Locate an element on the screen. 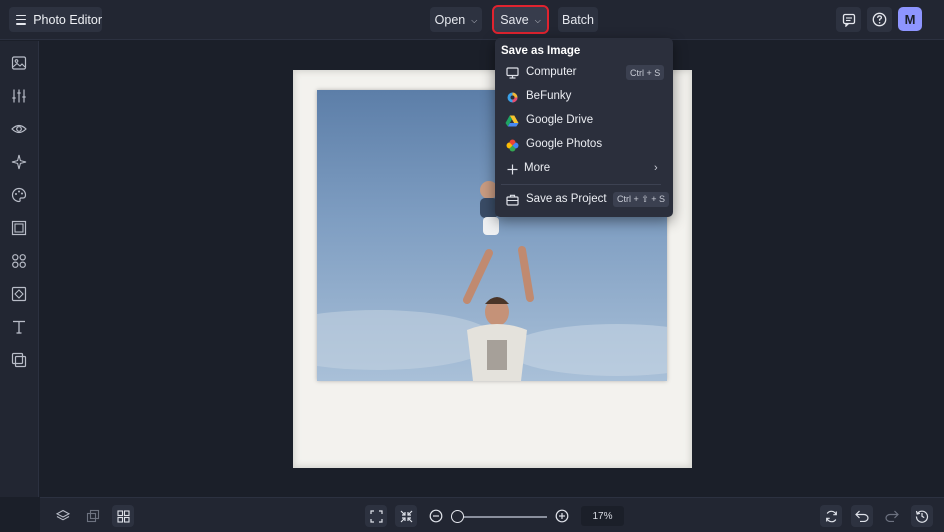 The image size is (944, 532). help-icon is located at coordinates (879, 19).